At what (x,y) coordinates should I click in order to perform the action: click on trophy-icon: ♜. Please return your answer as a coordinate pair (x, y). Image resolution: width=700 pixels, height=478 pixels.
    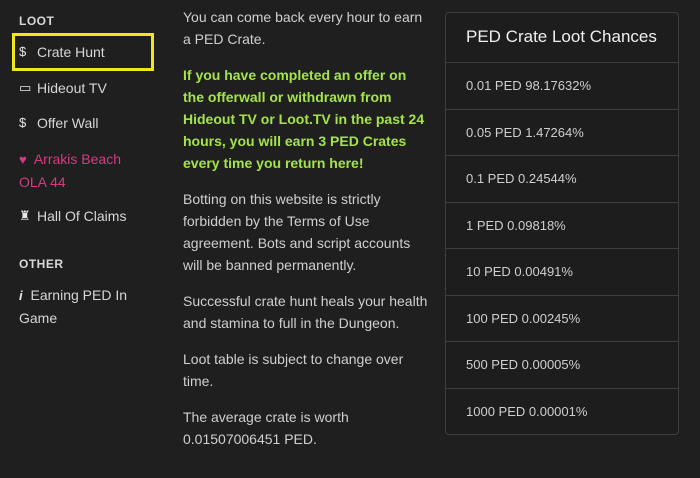
    Looking at the image, I should click on (25, 215).